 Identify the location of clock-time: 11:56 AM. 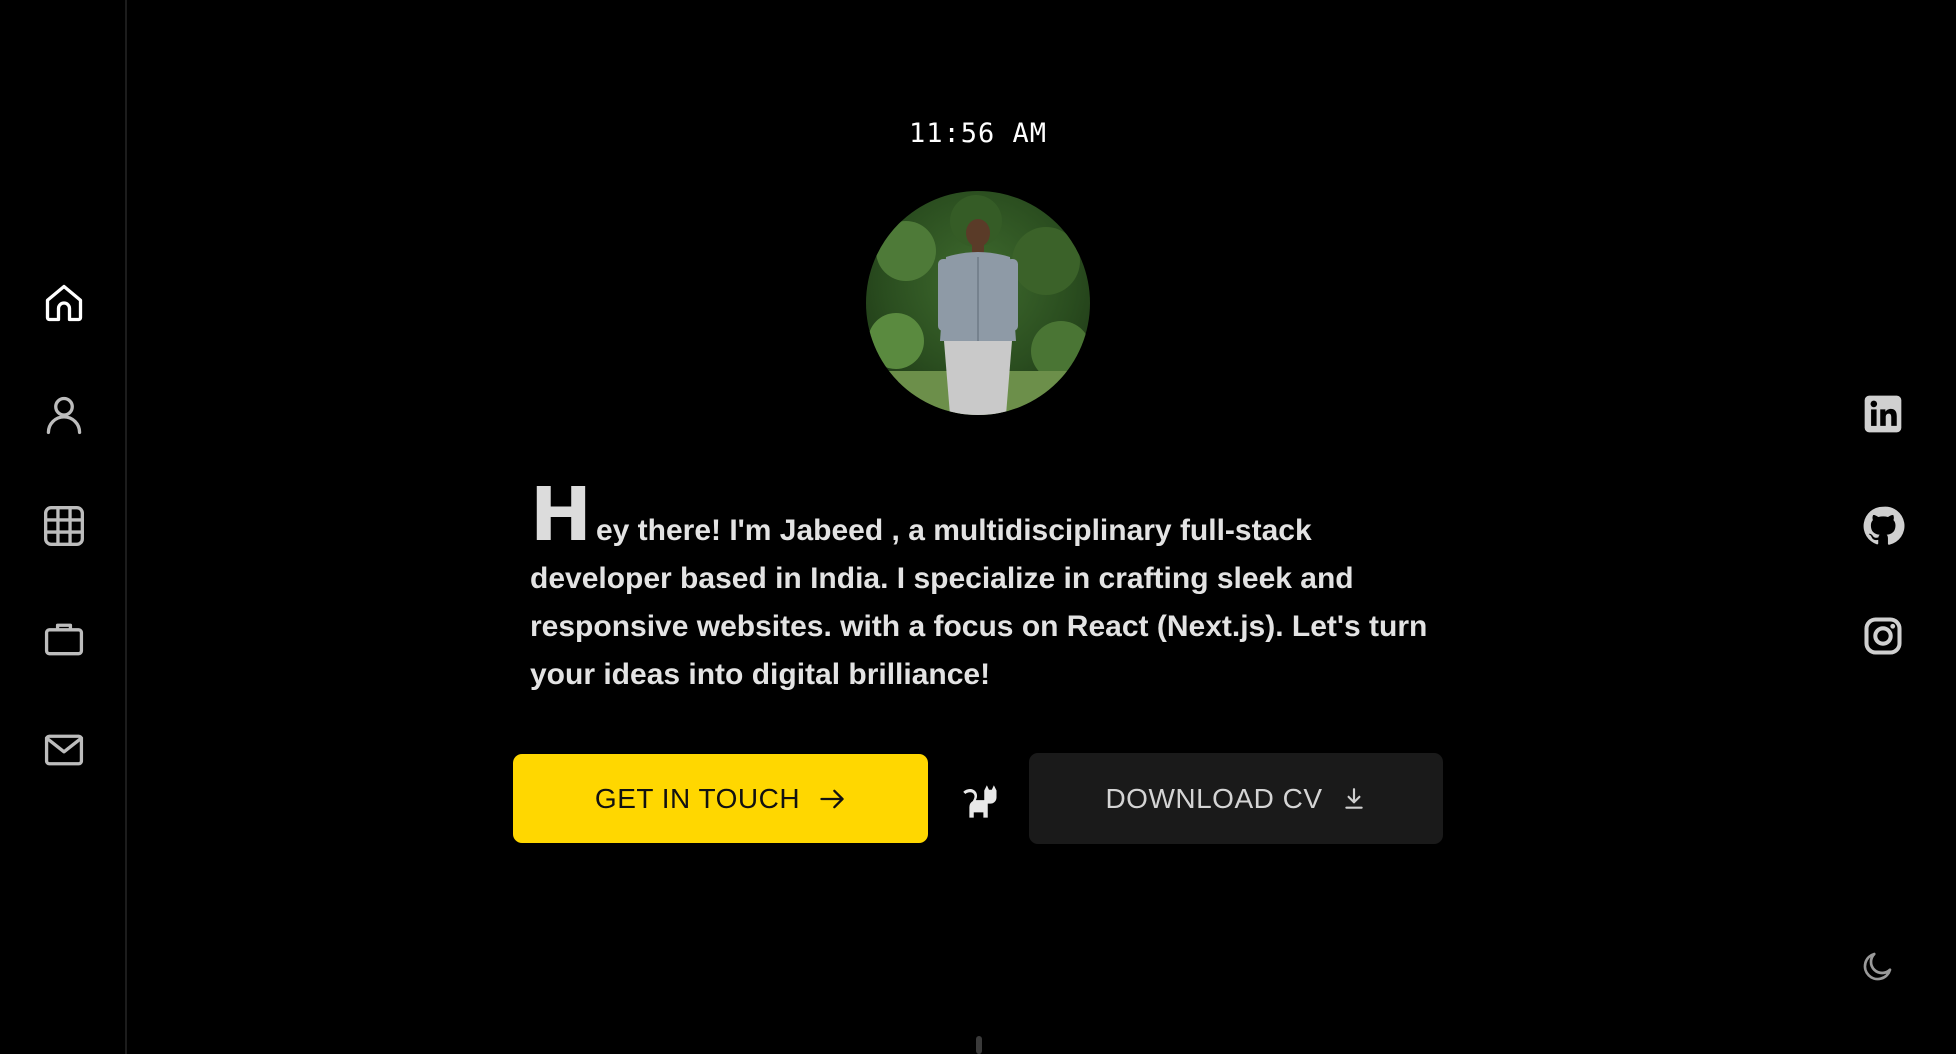
(978, 133).